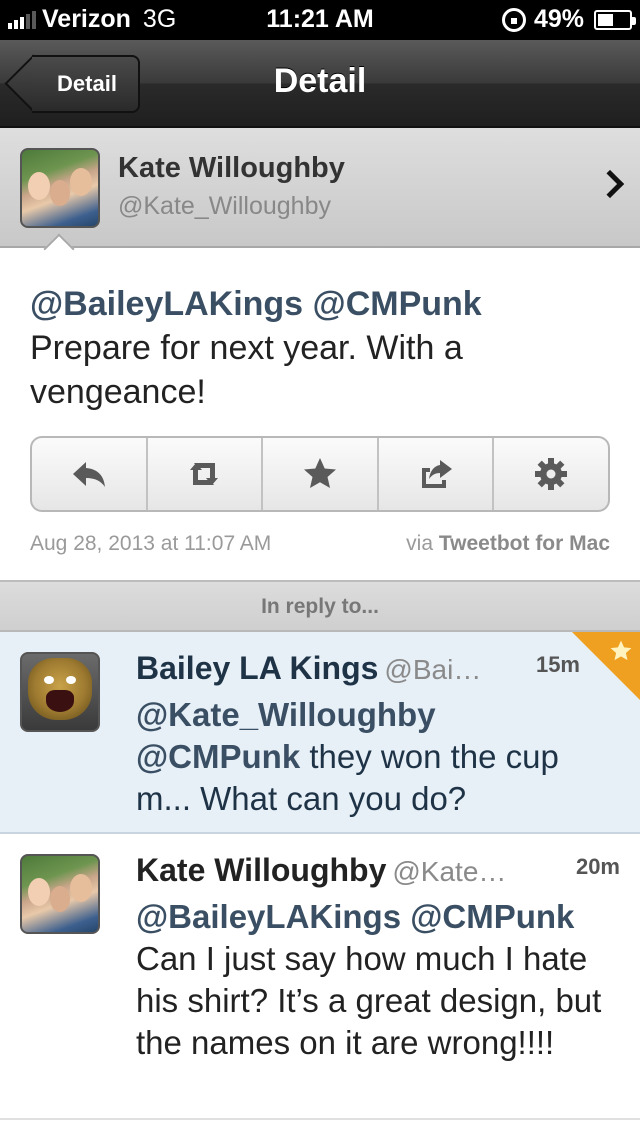 Image resolution: width=640 pixels, height=1136 pixels. Describe the element at coordinates (615, 19) in the screenshot. I see `battery-icon` at that location.